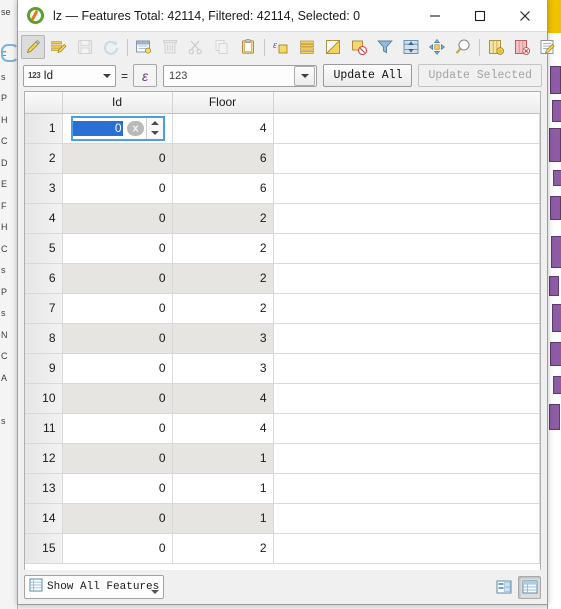 The image size is (561, 609). What do you see at coordinates (33, 47) in the screenshot?
I see `toggle-editing-button` at bounding box center [33, 47].